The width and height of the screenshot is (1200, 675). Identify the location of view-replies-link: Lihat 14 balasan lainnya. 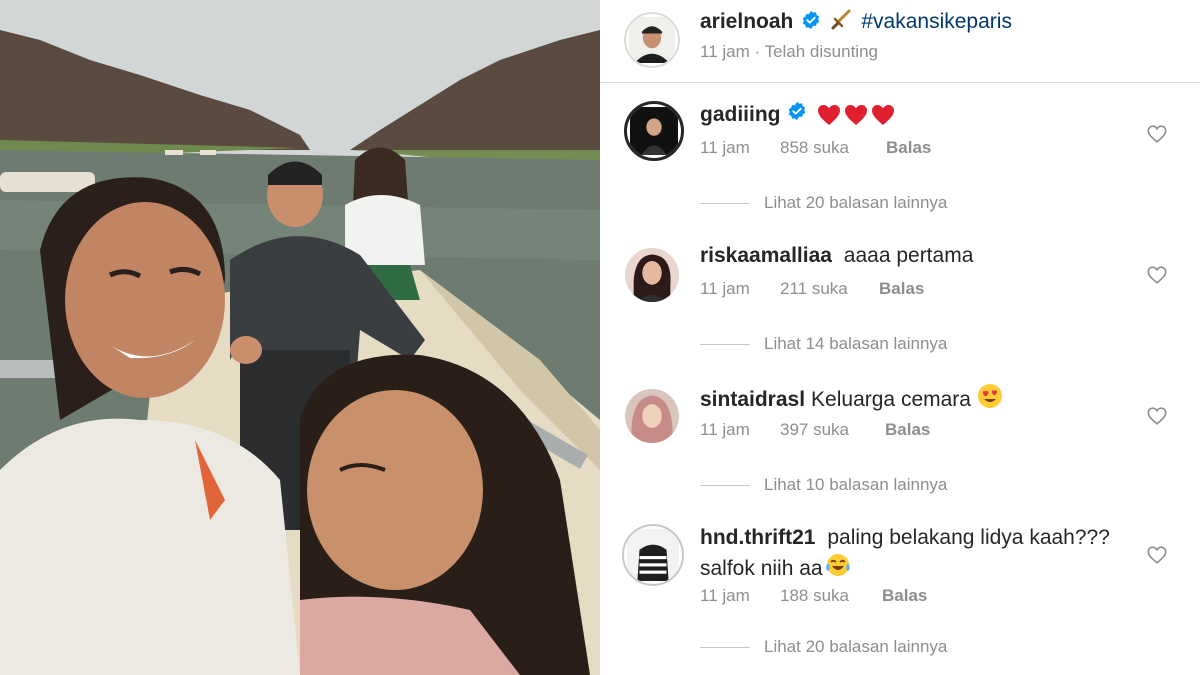
(823, 344).